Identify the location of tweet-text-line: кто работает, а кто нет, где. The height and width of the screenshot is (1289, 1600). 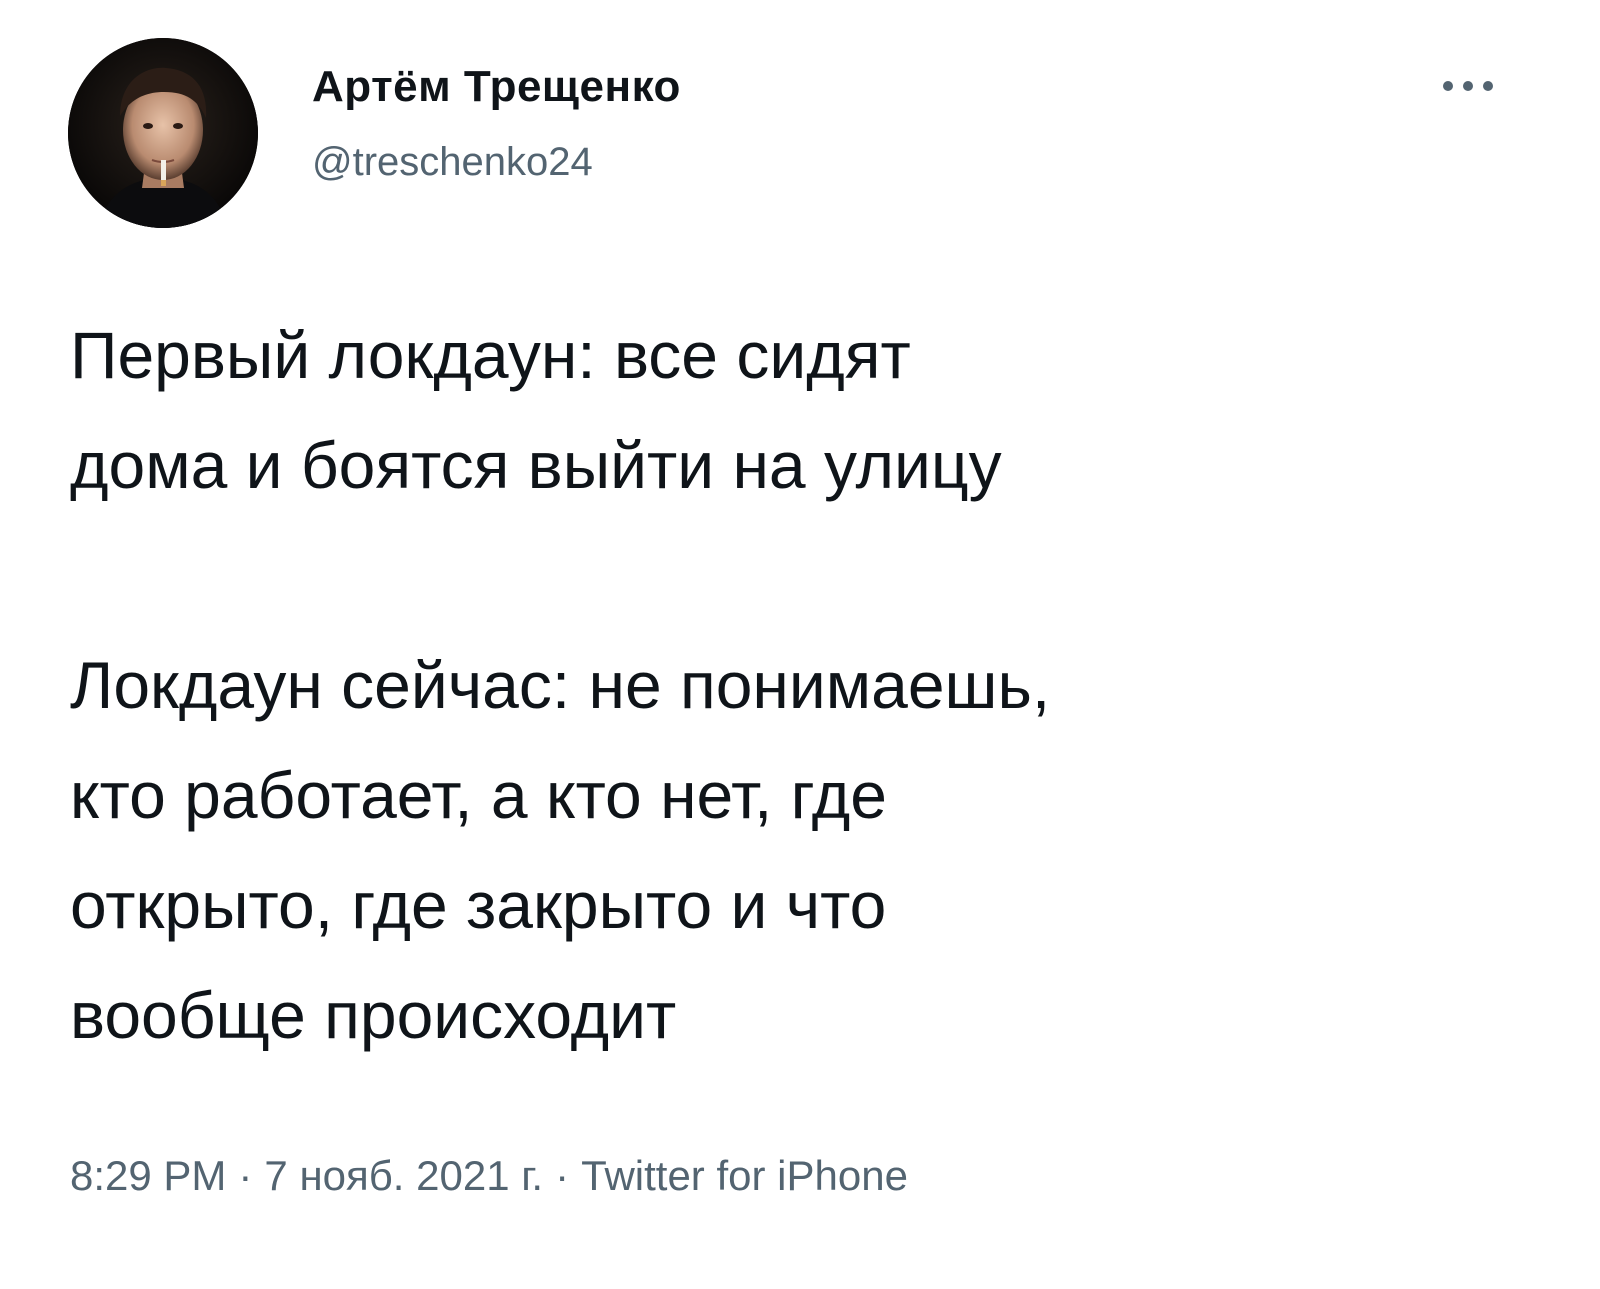
(478, 795).